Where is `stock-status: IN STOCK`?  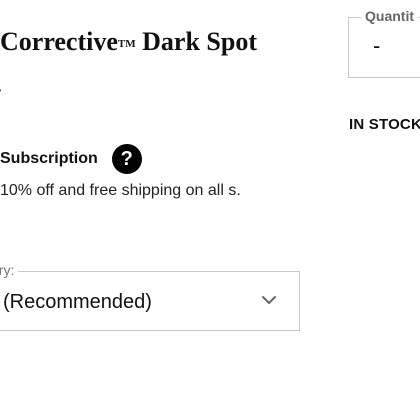
stock-status: IN STOCK is located at coordinates (384, 124).